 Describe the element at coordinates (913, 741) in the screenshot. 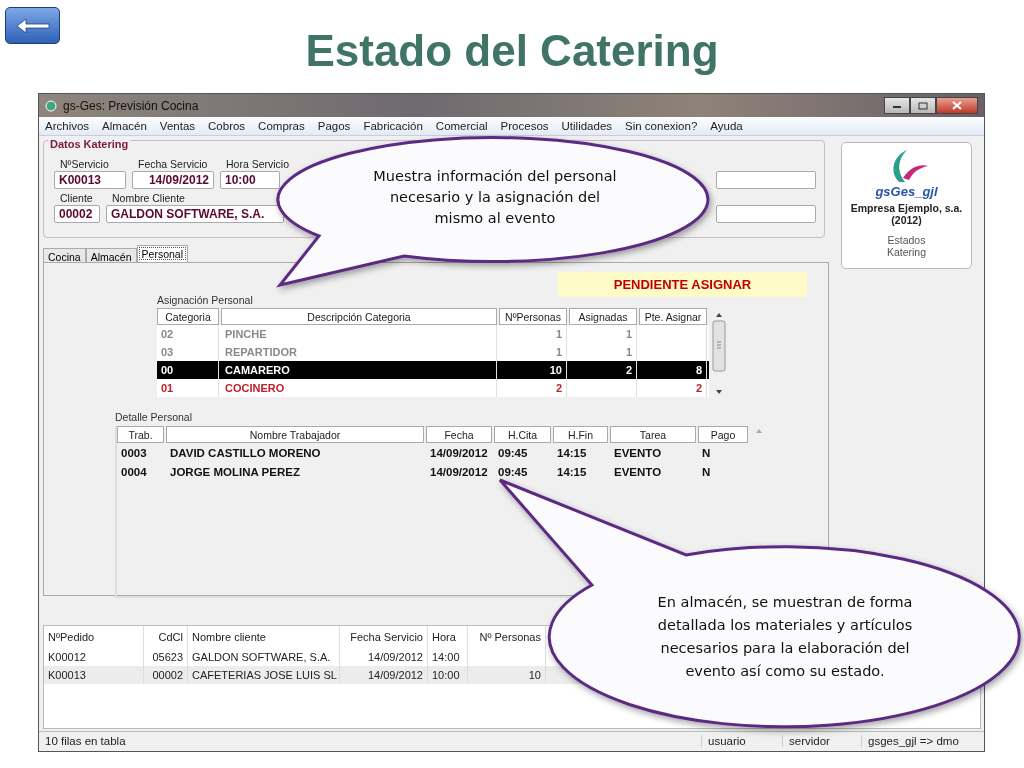

I see `status-text: gsges_gjl => dmo` at that location.